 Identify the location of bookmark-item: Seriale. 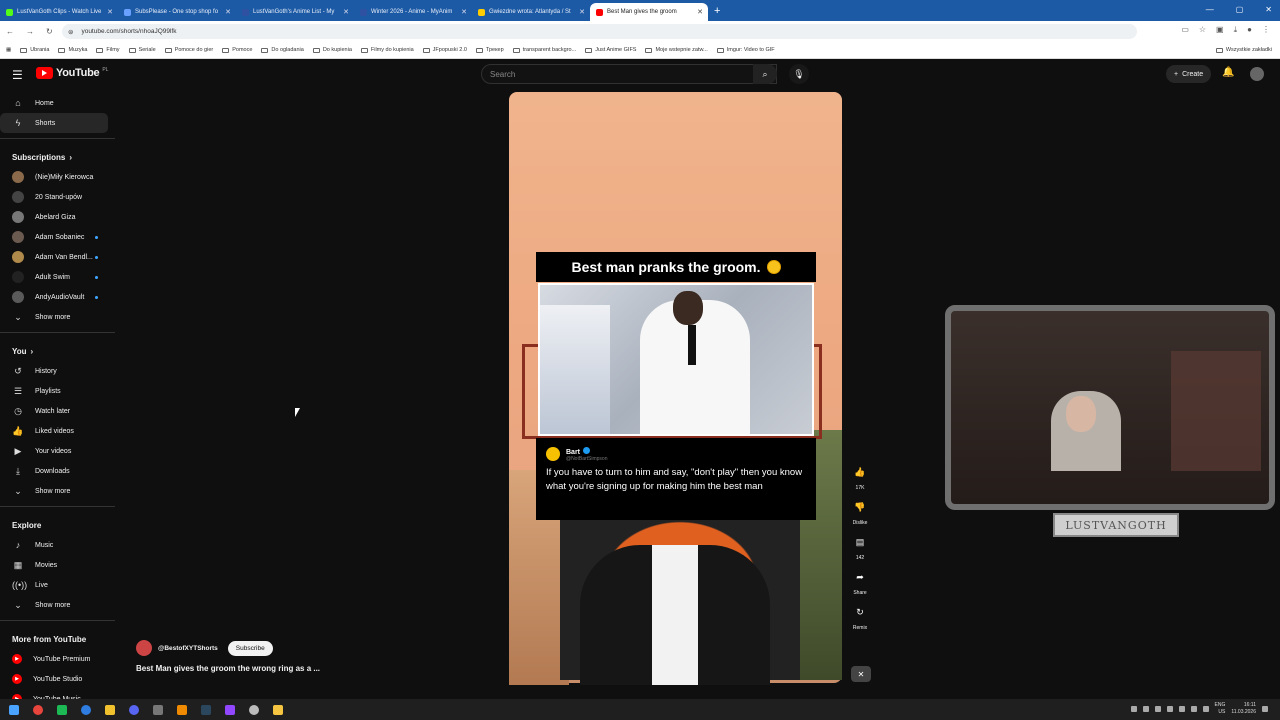
(142, 50).